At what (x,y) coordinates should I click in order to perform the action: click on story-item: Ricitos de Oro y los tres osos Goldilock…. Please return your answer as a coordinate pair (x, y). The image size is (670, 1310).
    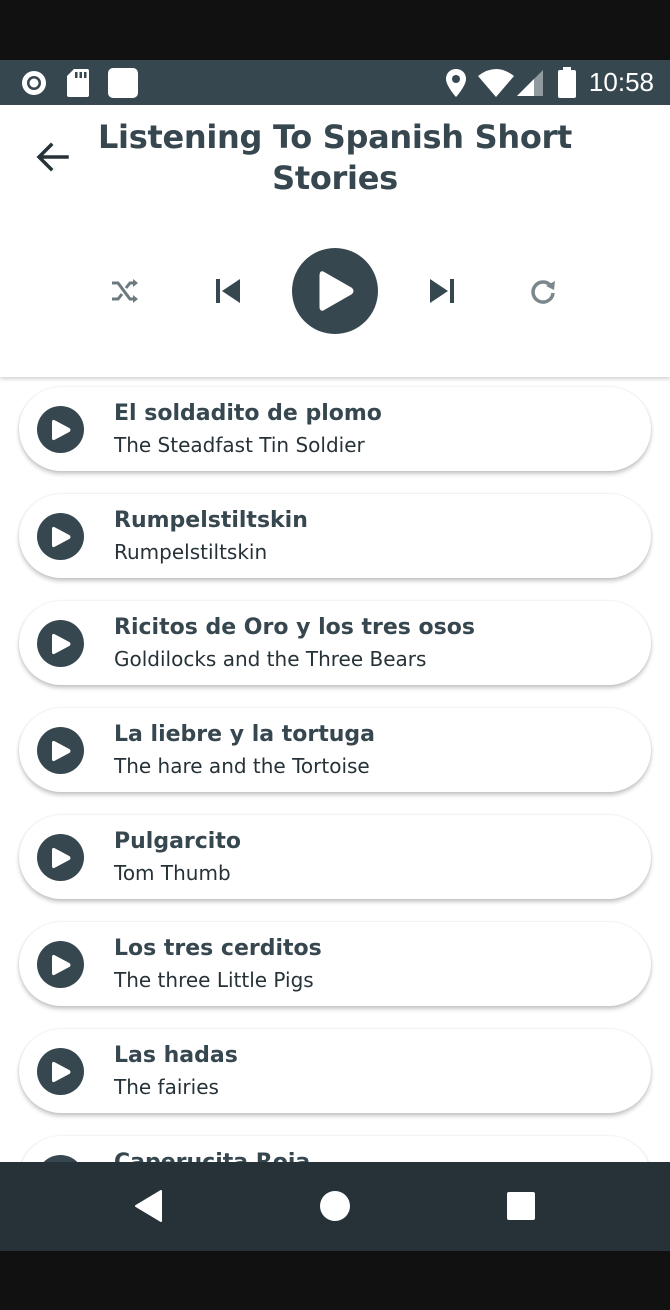
    Looking at the image, I should click on (335, 643).